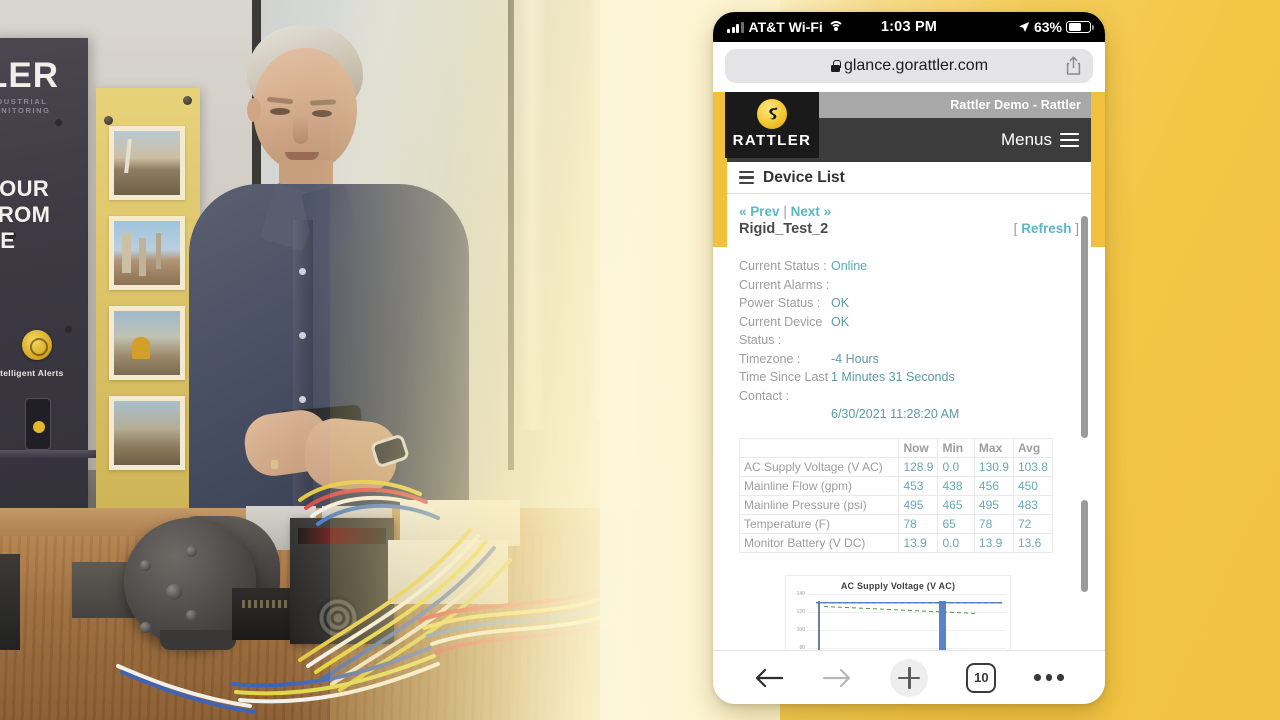  I want to click on status-value-device-status: OK, so click(840, 321).